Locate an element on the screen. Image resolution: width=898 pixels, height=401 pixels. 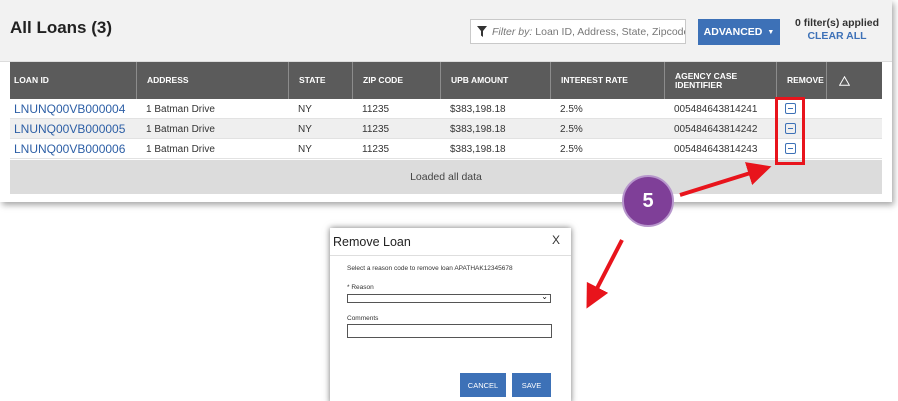
caret-down-icon: ▼ is located at coordinates (771, 32).